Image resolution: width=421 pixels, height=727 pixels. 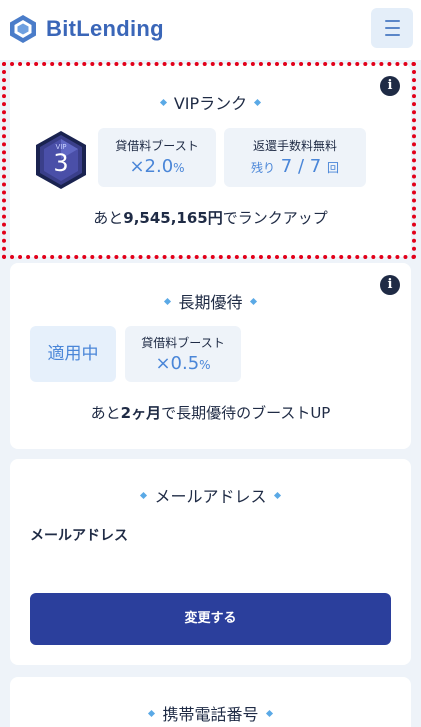 I want to click on bitlending-logo-icon, so click(x=23, y=29).